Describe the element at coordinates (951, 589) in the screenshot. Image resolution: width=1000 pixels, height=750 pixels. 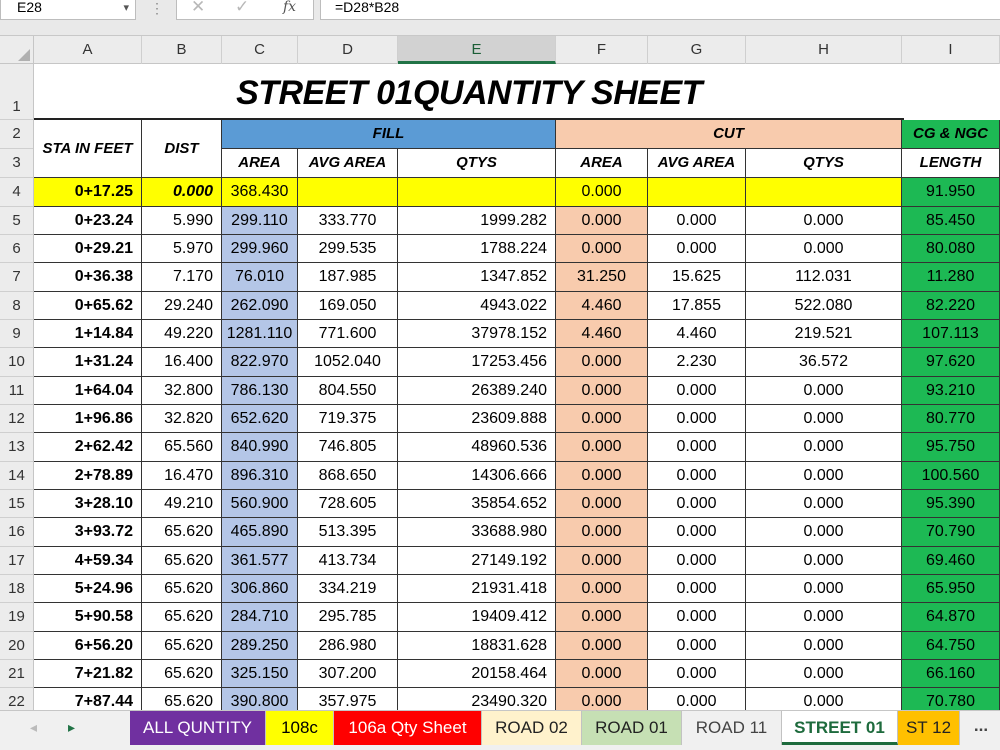
I see `cell-i18: 65.950` at that location.